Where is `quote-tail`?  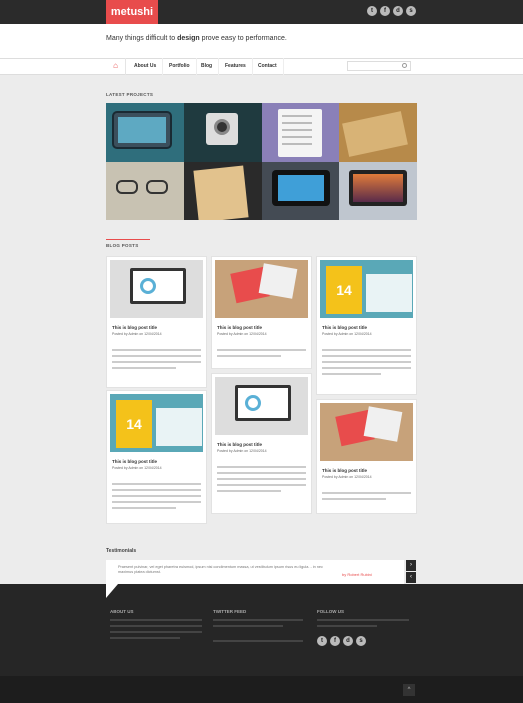 quote-tail is located at coordinates (112, 591).